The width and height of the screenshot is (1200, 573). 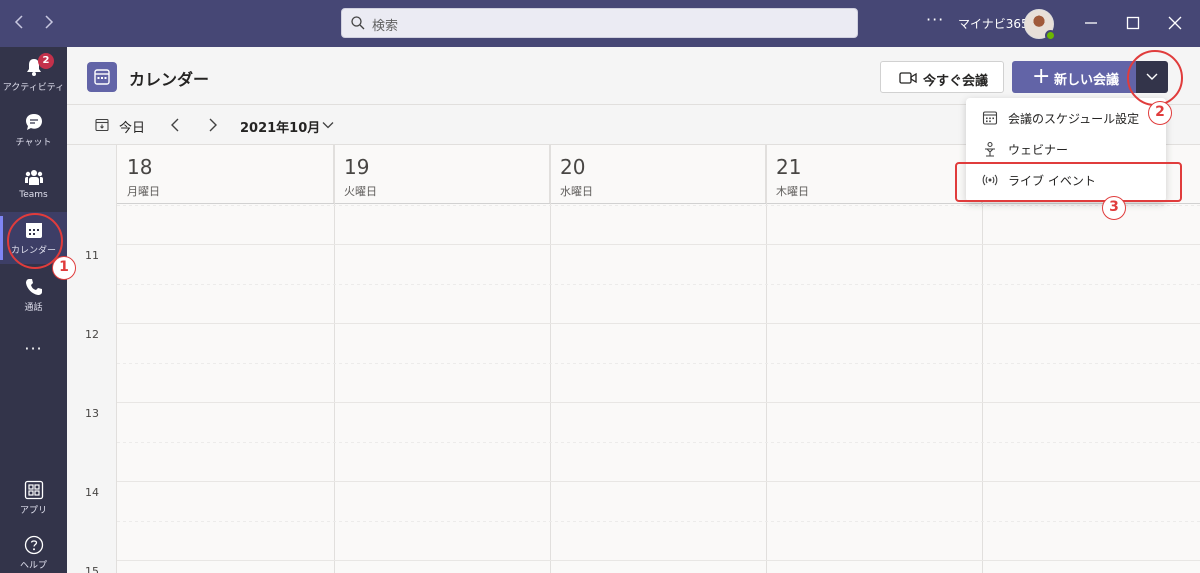 I want to click on maximize-button, so click(x=1133, y=23).